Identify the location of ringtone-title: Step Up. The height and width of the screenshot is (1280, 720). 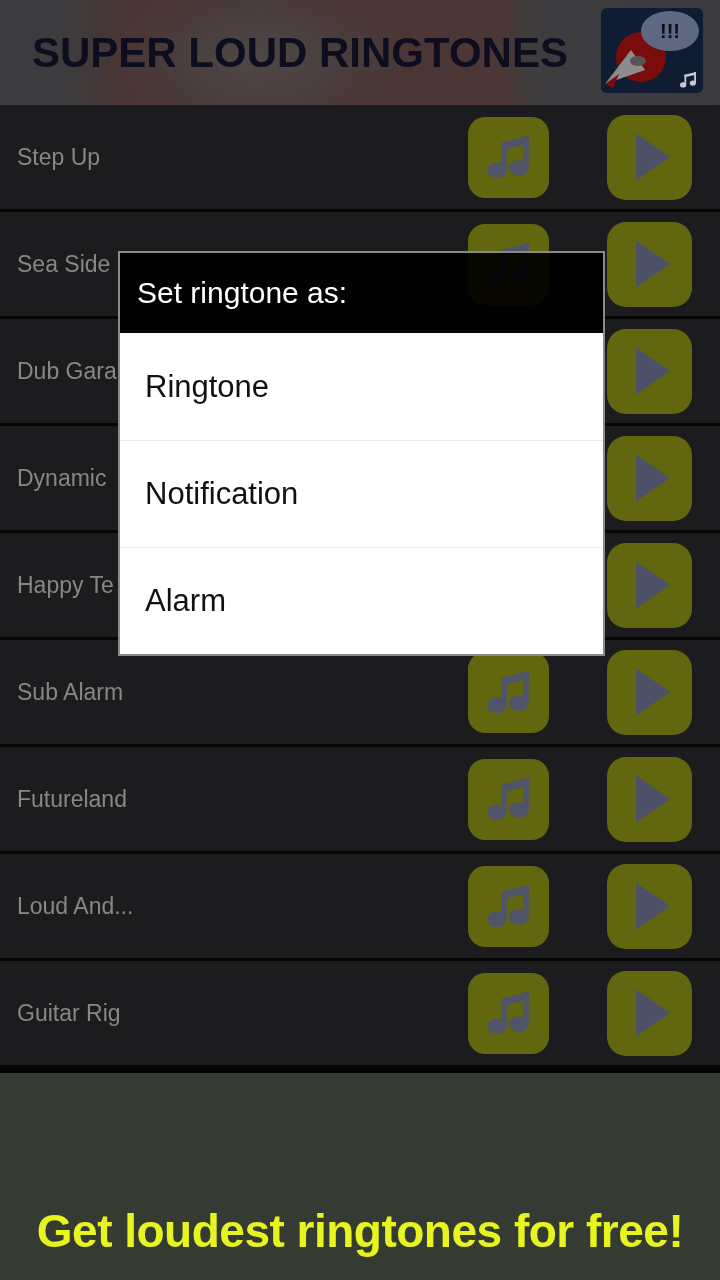
(59, 157).